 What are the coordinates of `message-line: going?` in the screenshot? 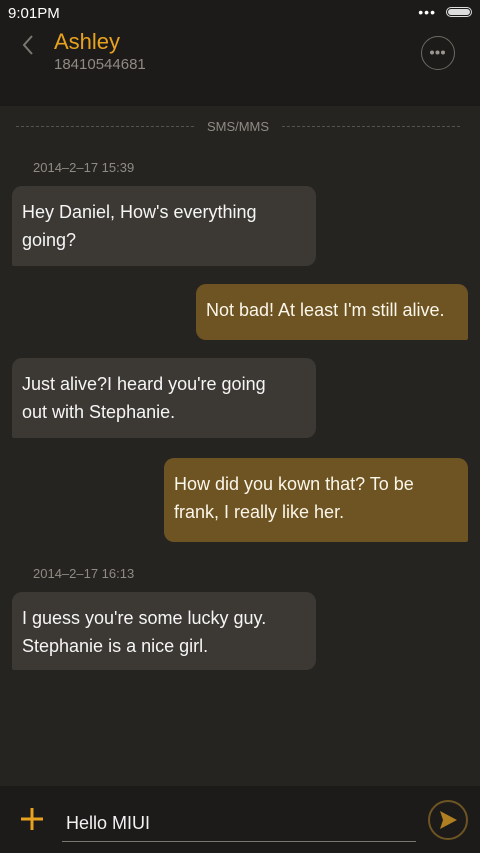 It's located at (49, 240).